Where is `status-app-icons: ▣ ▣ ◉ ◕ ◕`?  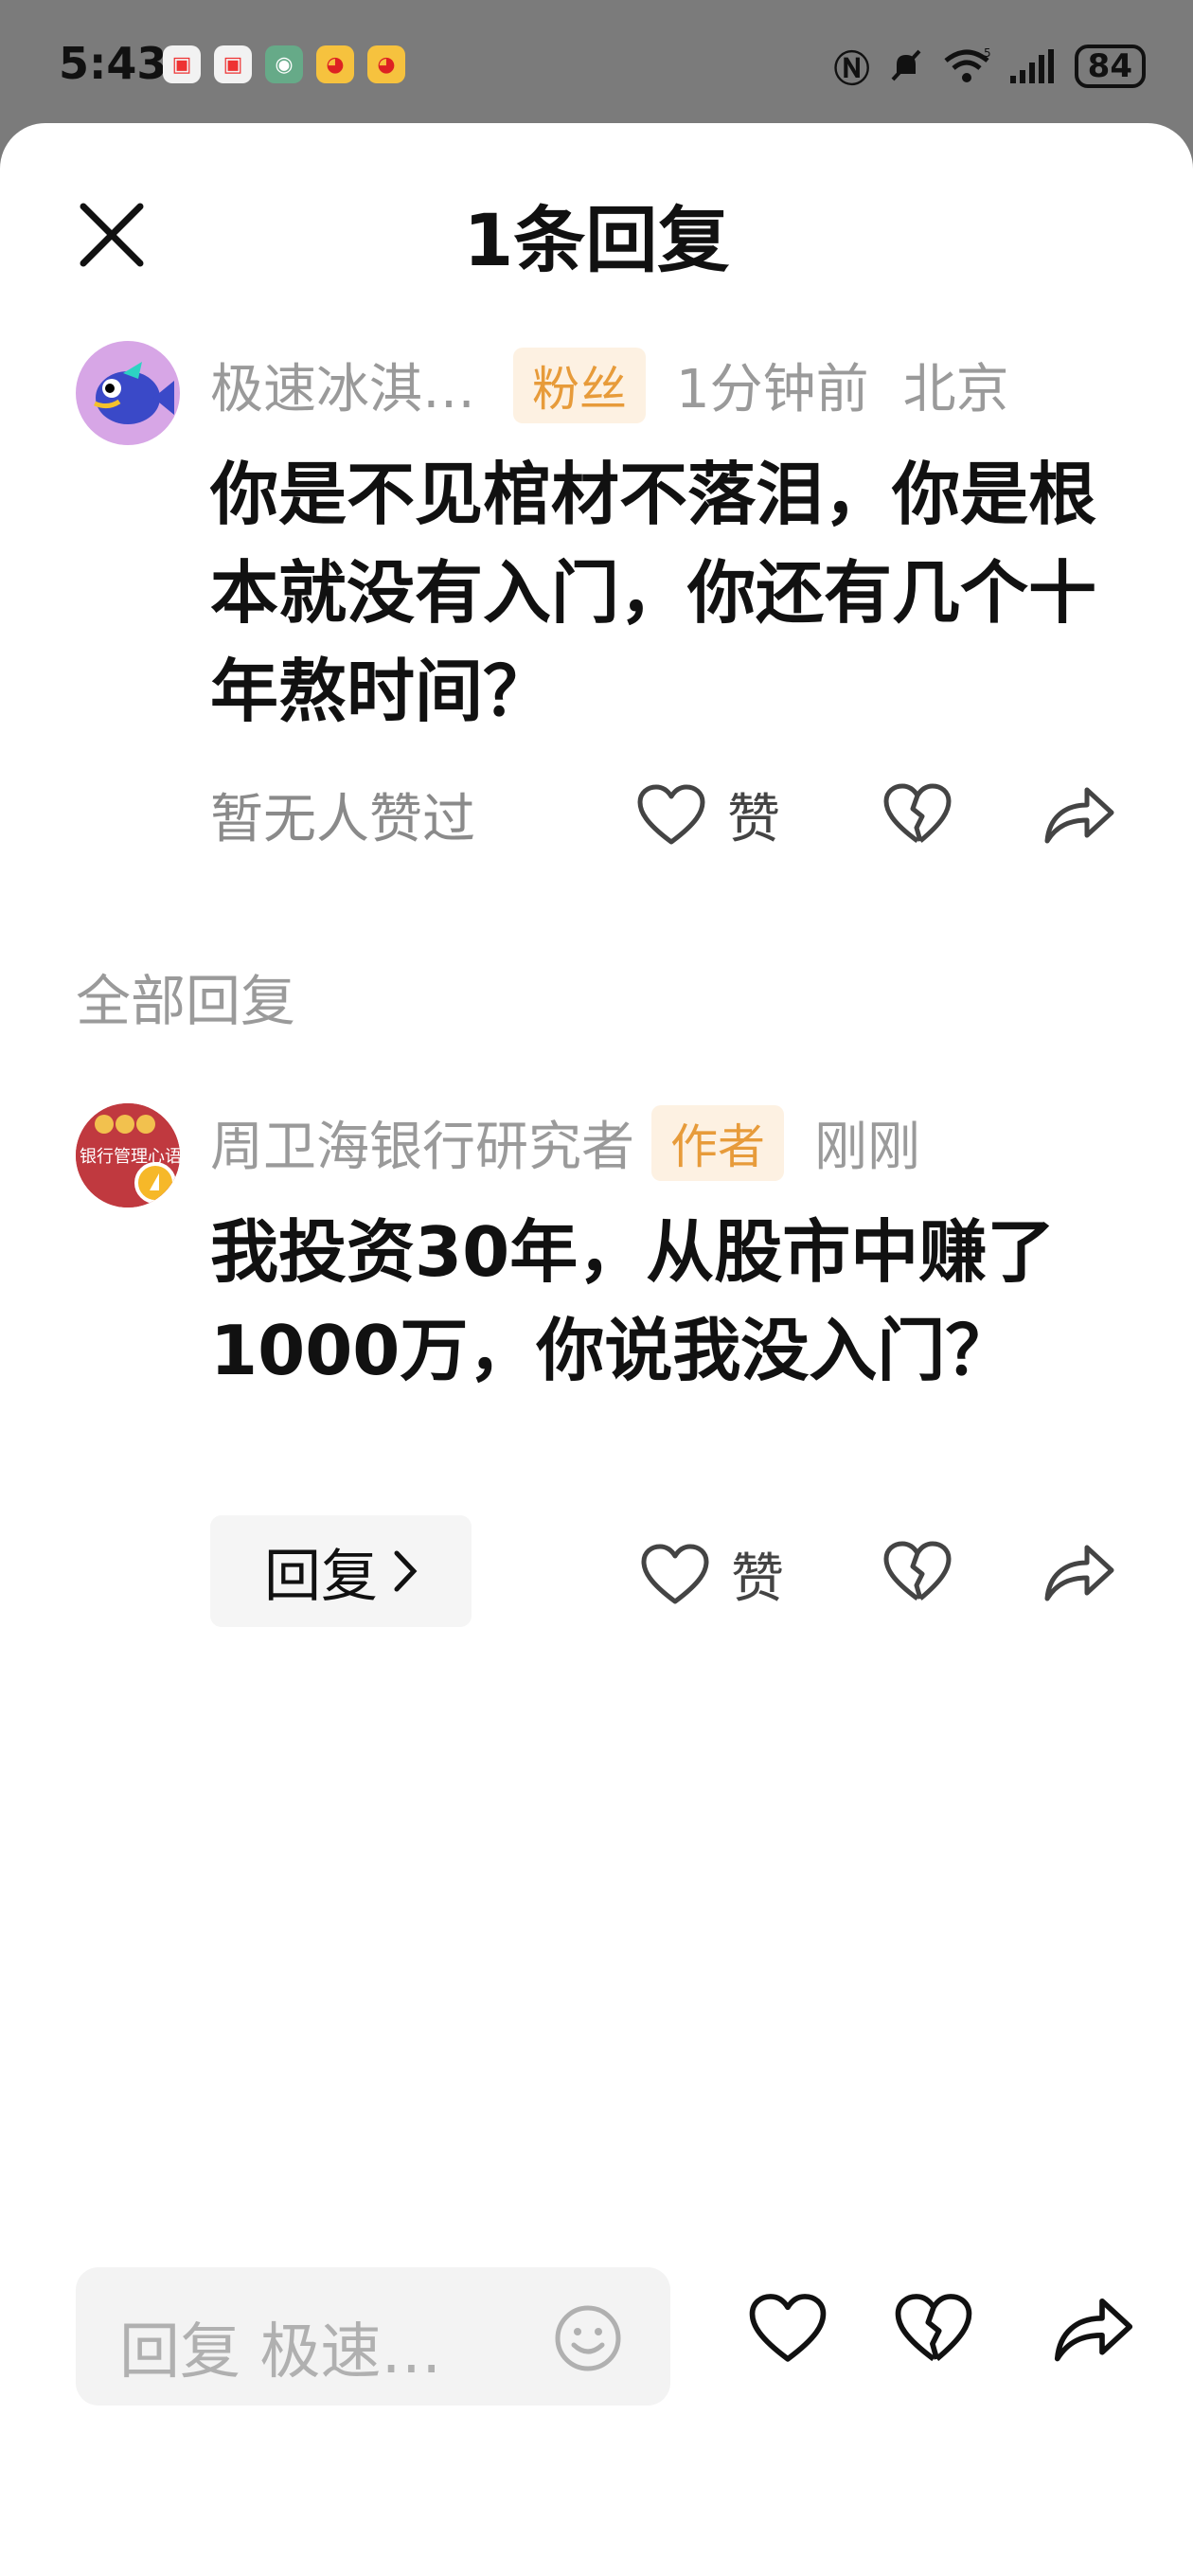
status-app-icons: ▣ ▣ ◉ ◕ ◕ is located at coordinates (284, 64).